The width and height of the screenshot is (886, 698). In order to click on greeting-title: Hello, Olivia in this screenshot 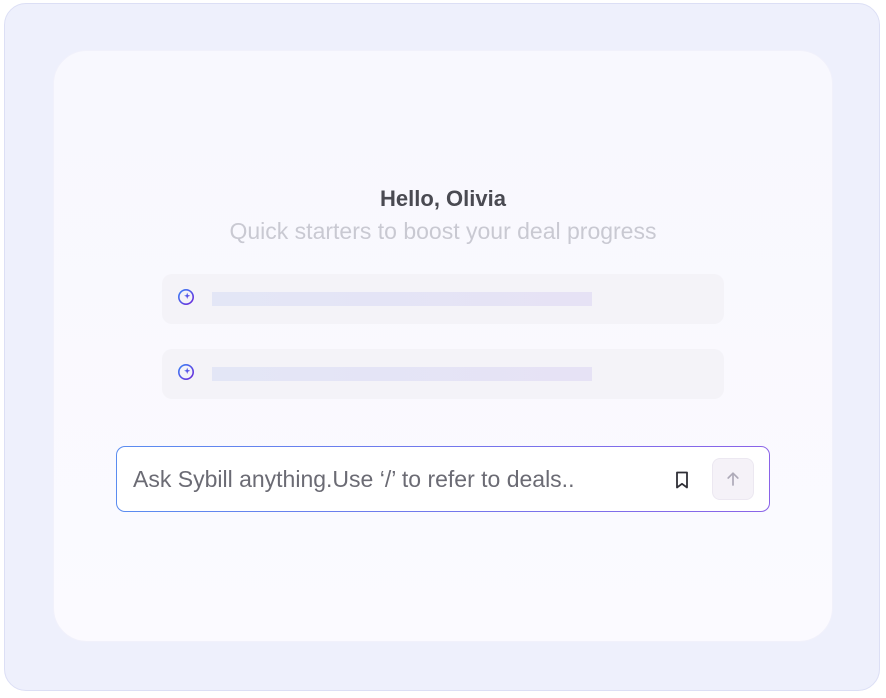, I will do `click(443, 198)`.